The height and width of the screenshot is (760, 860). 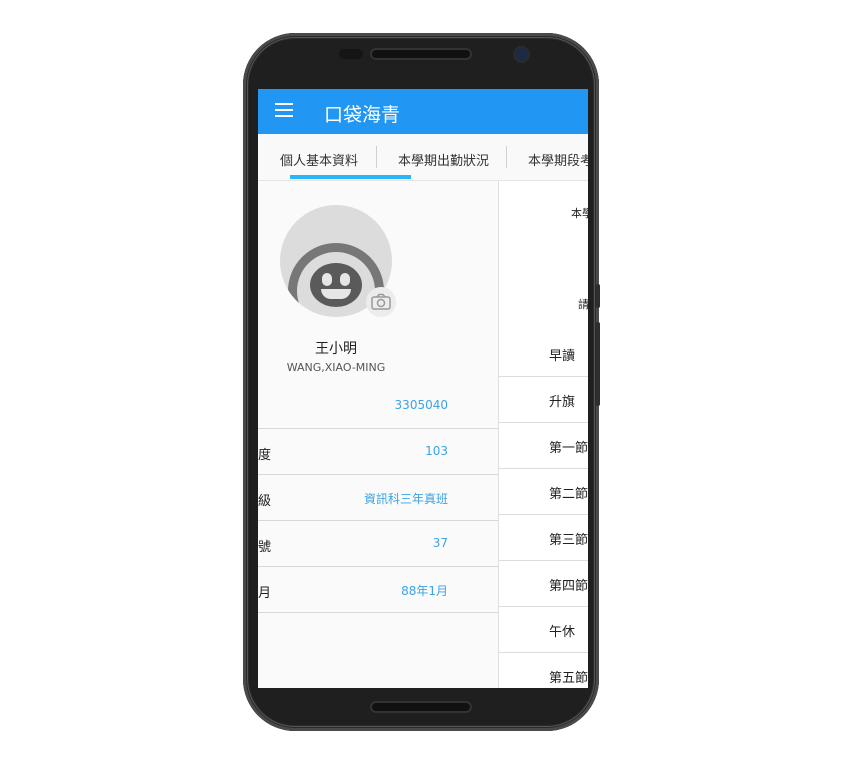 I want to click on period-row: 升旗, so click(x=543, y=400).